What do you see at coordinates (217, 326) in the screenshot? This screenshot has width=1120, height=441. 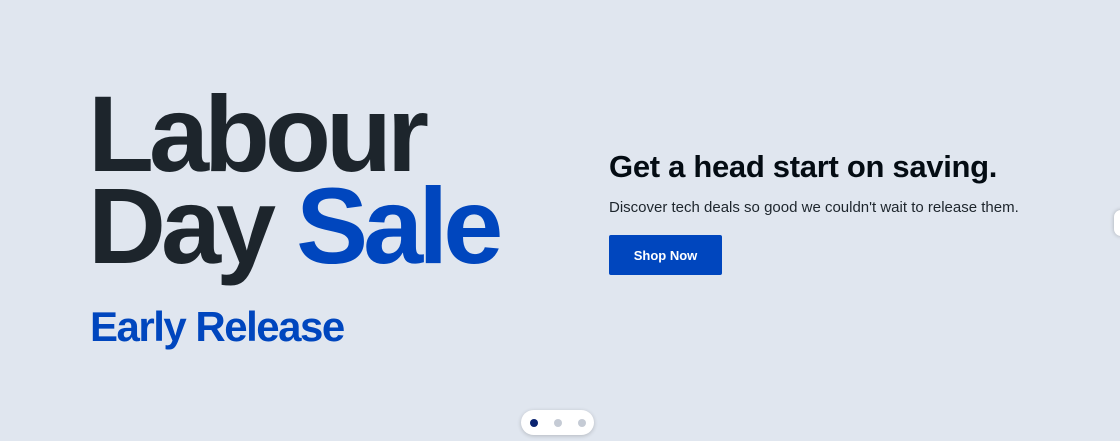 I see `hero-subhead: Early Release` at bounding box center [217, 326].